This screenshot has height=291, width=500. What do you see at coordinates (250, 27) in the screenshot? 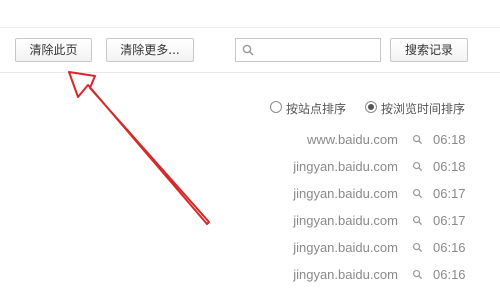
I see `top-divider` at bounding box center [250, 27].